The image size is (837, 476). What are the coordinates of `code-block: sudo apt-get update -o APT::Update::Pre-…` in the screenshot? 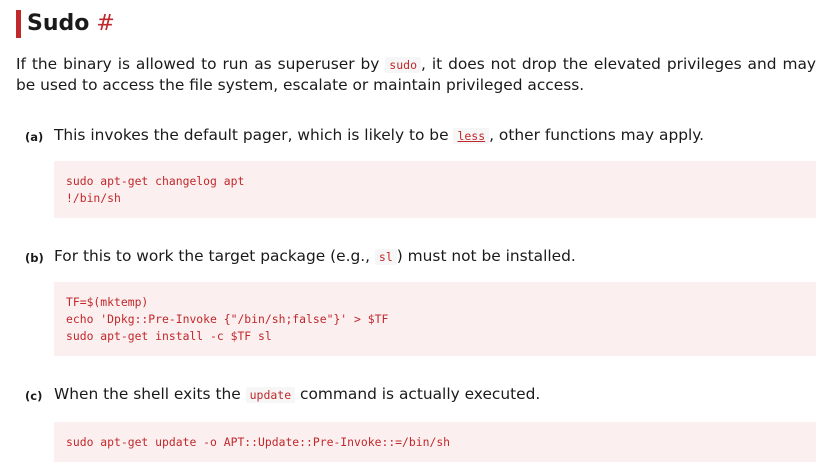 It's located at (435, 442).